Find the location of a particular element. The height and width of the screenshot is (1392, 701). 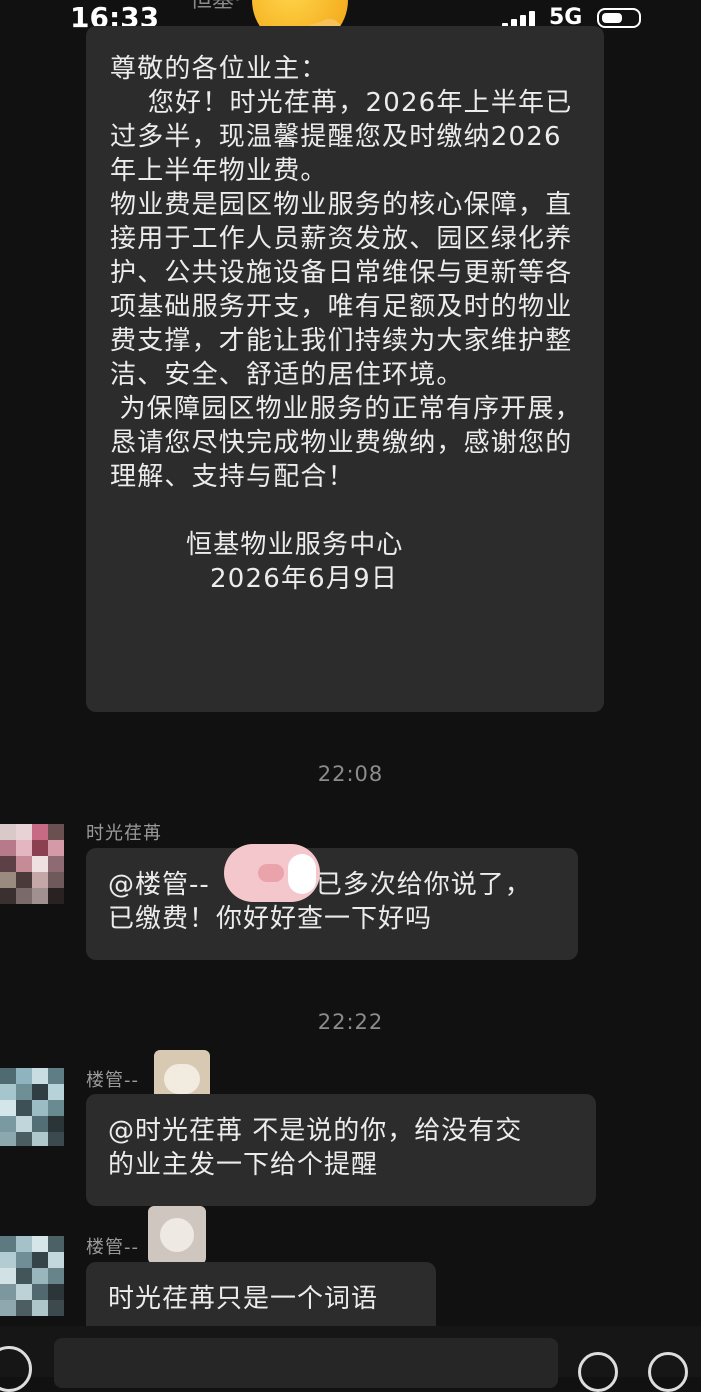

plus-icon is located at coordinates (668, 1372).